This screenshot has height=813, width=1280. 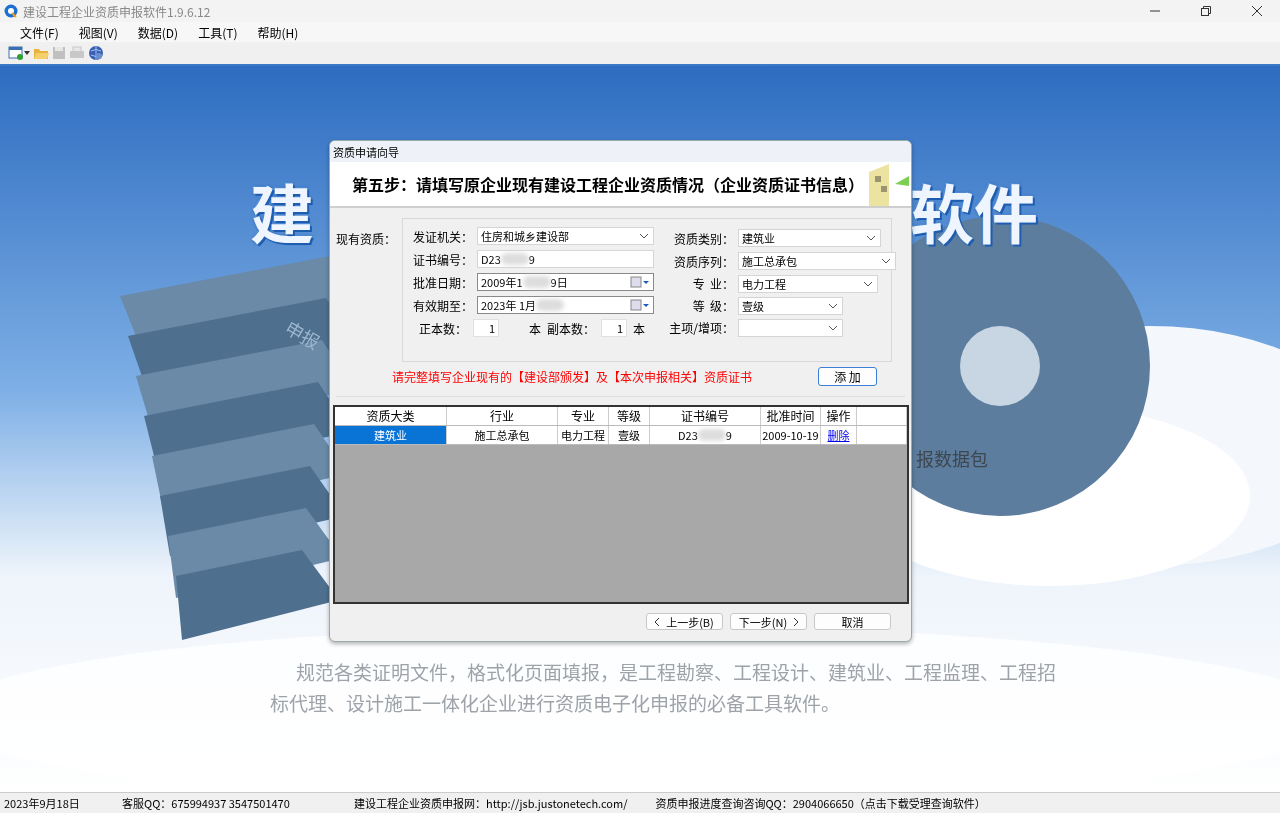 I want to click on folder-icon, so click(x=41, y=53).